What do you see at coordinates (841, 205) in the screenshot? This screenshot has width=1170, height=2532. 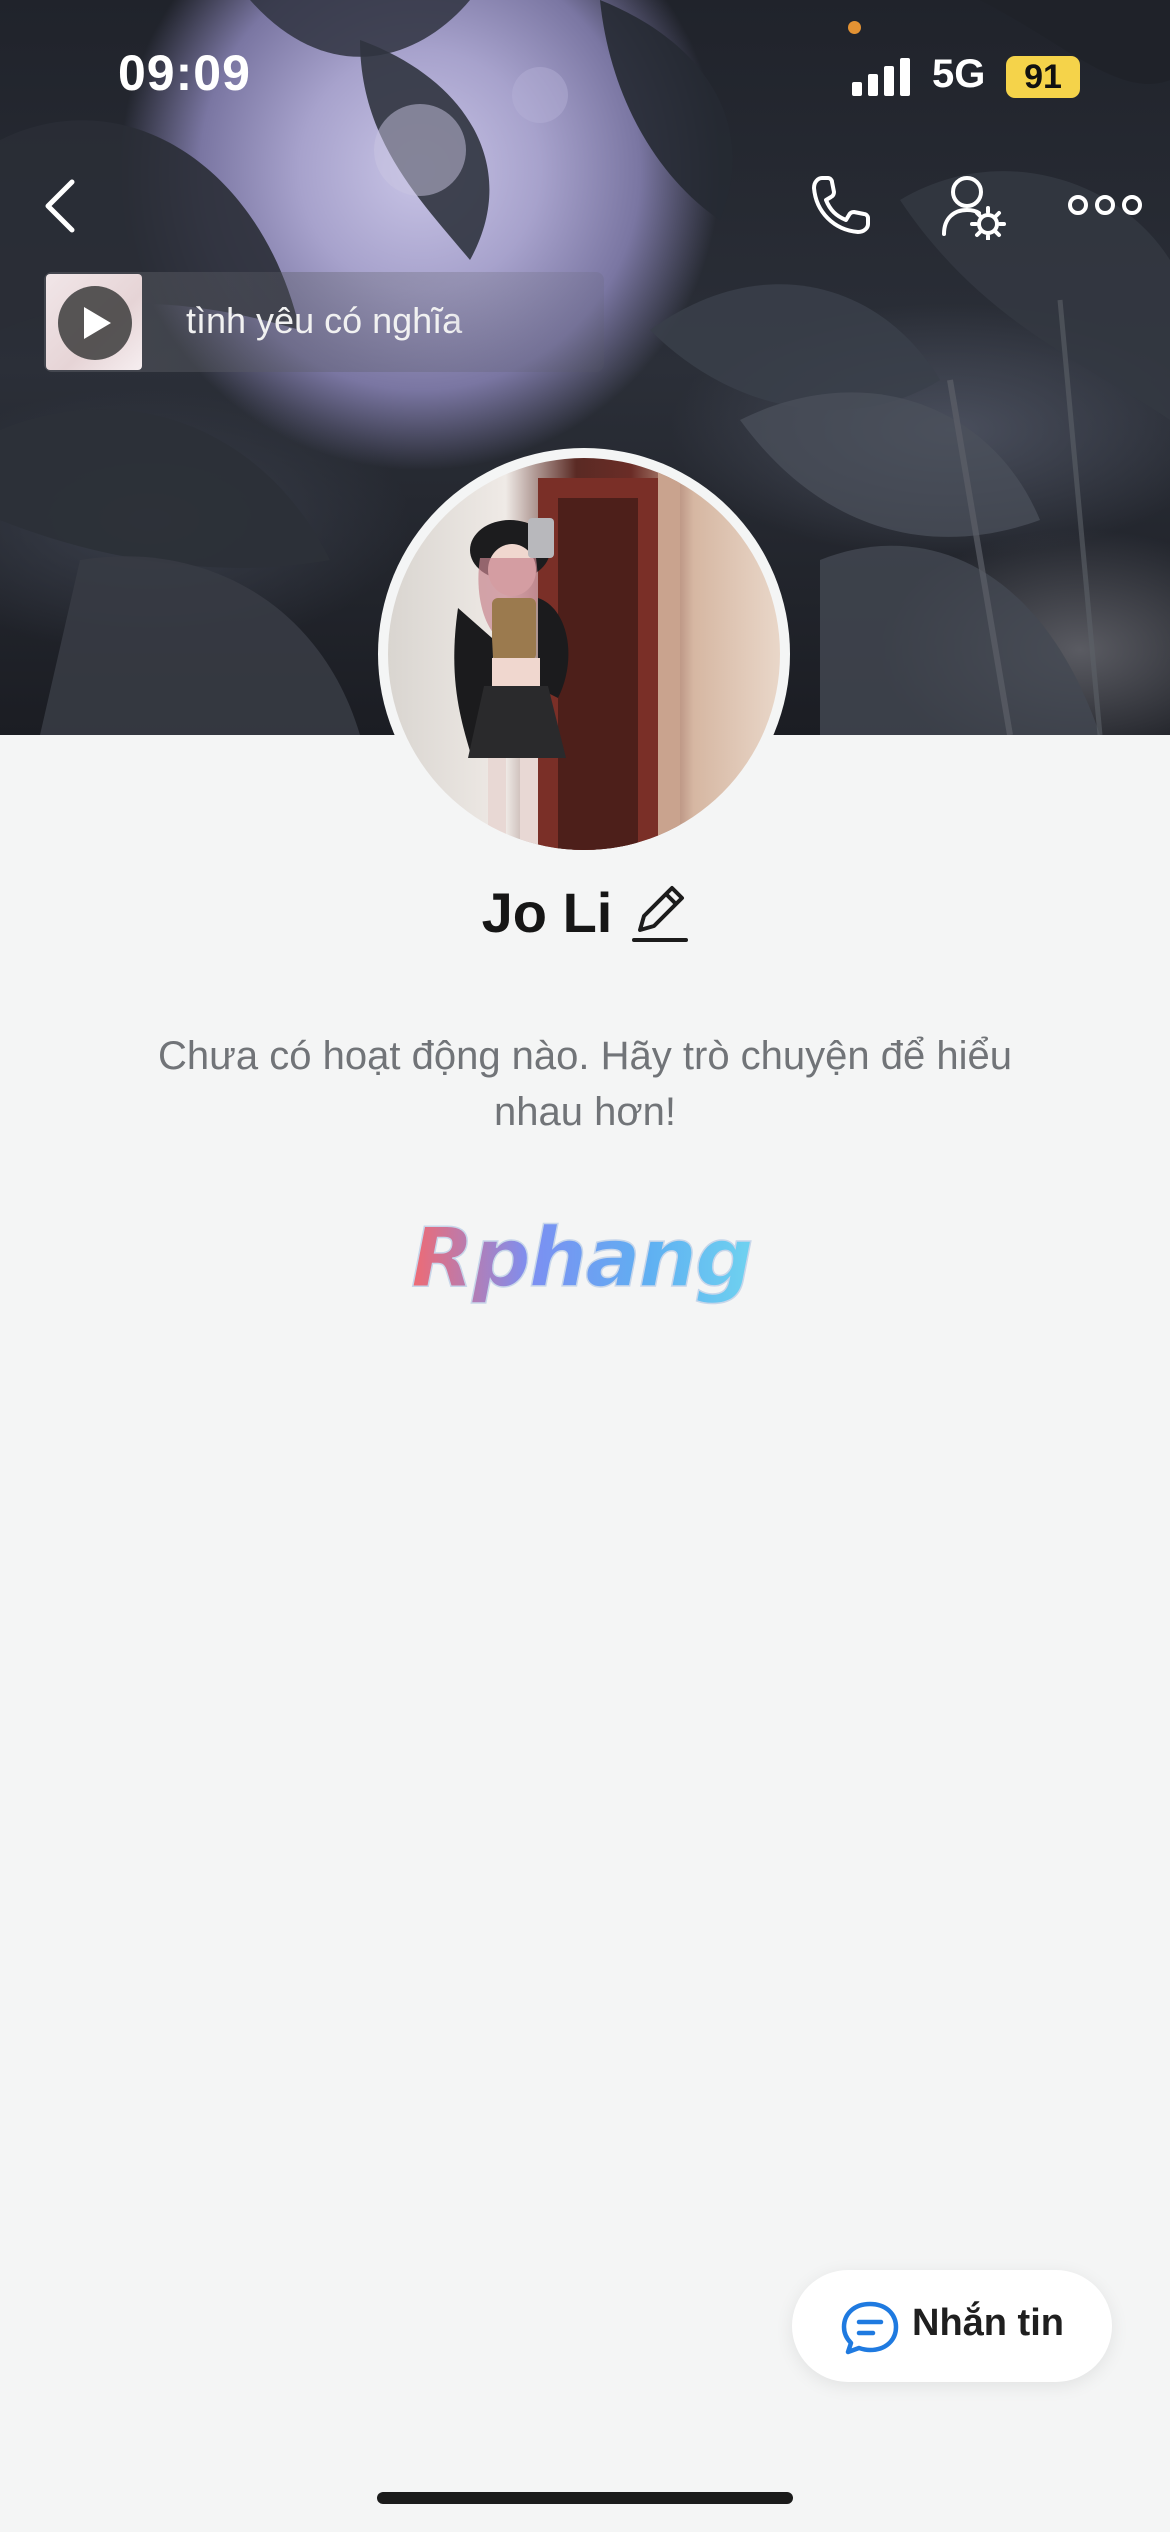 I see `phone-icon` at bounding box center [841, 205].